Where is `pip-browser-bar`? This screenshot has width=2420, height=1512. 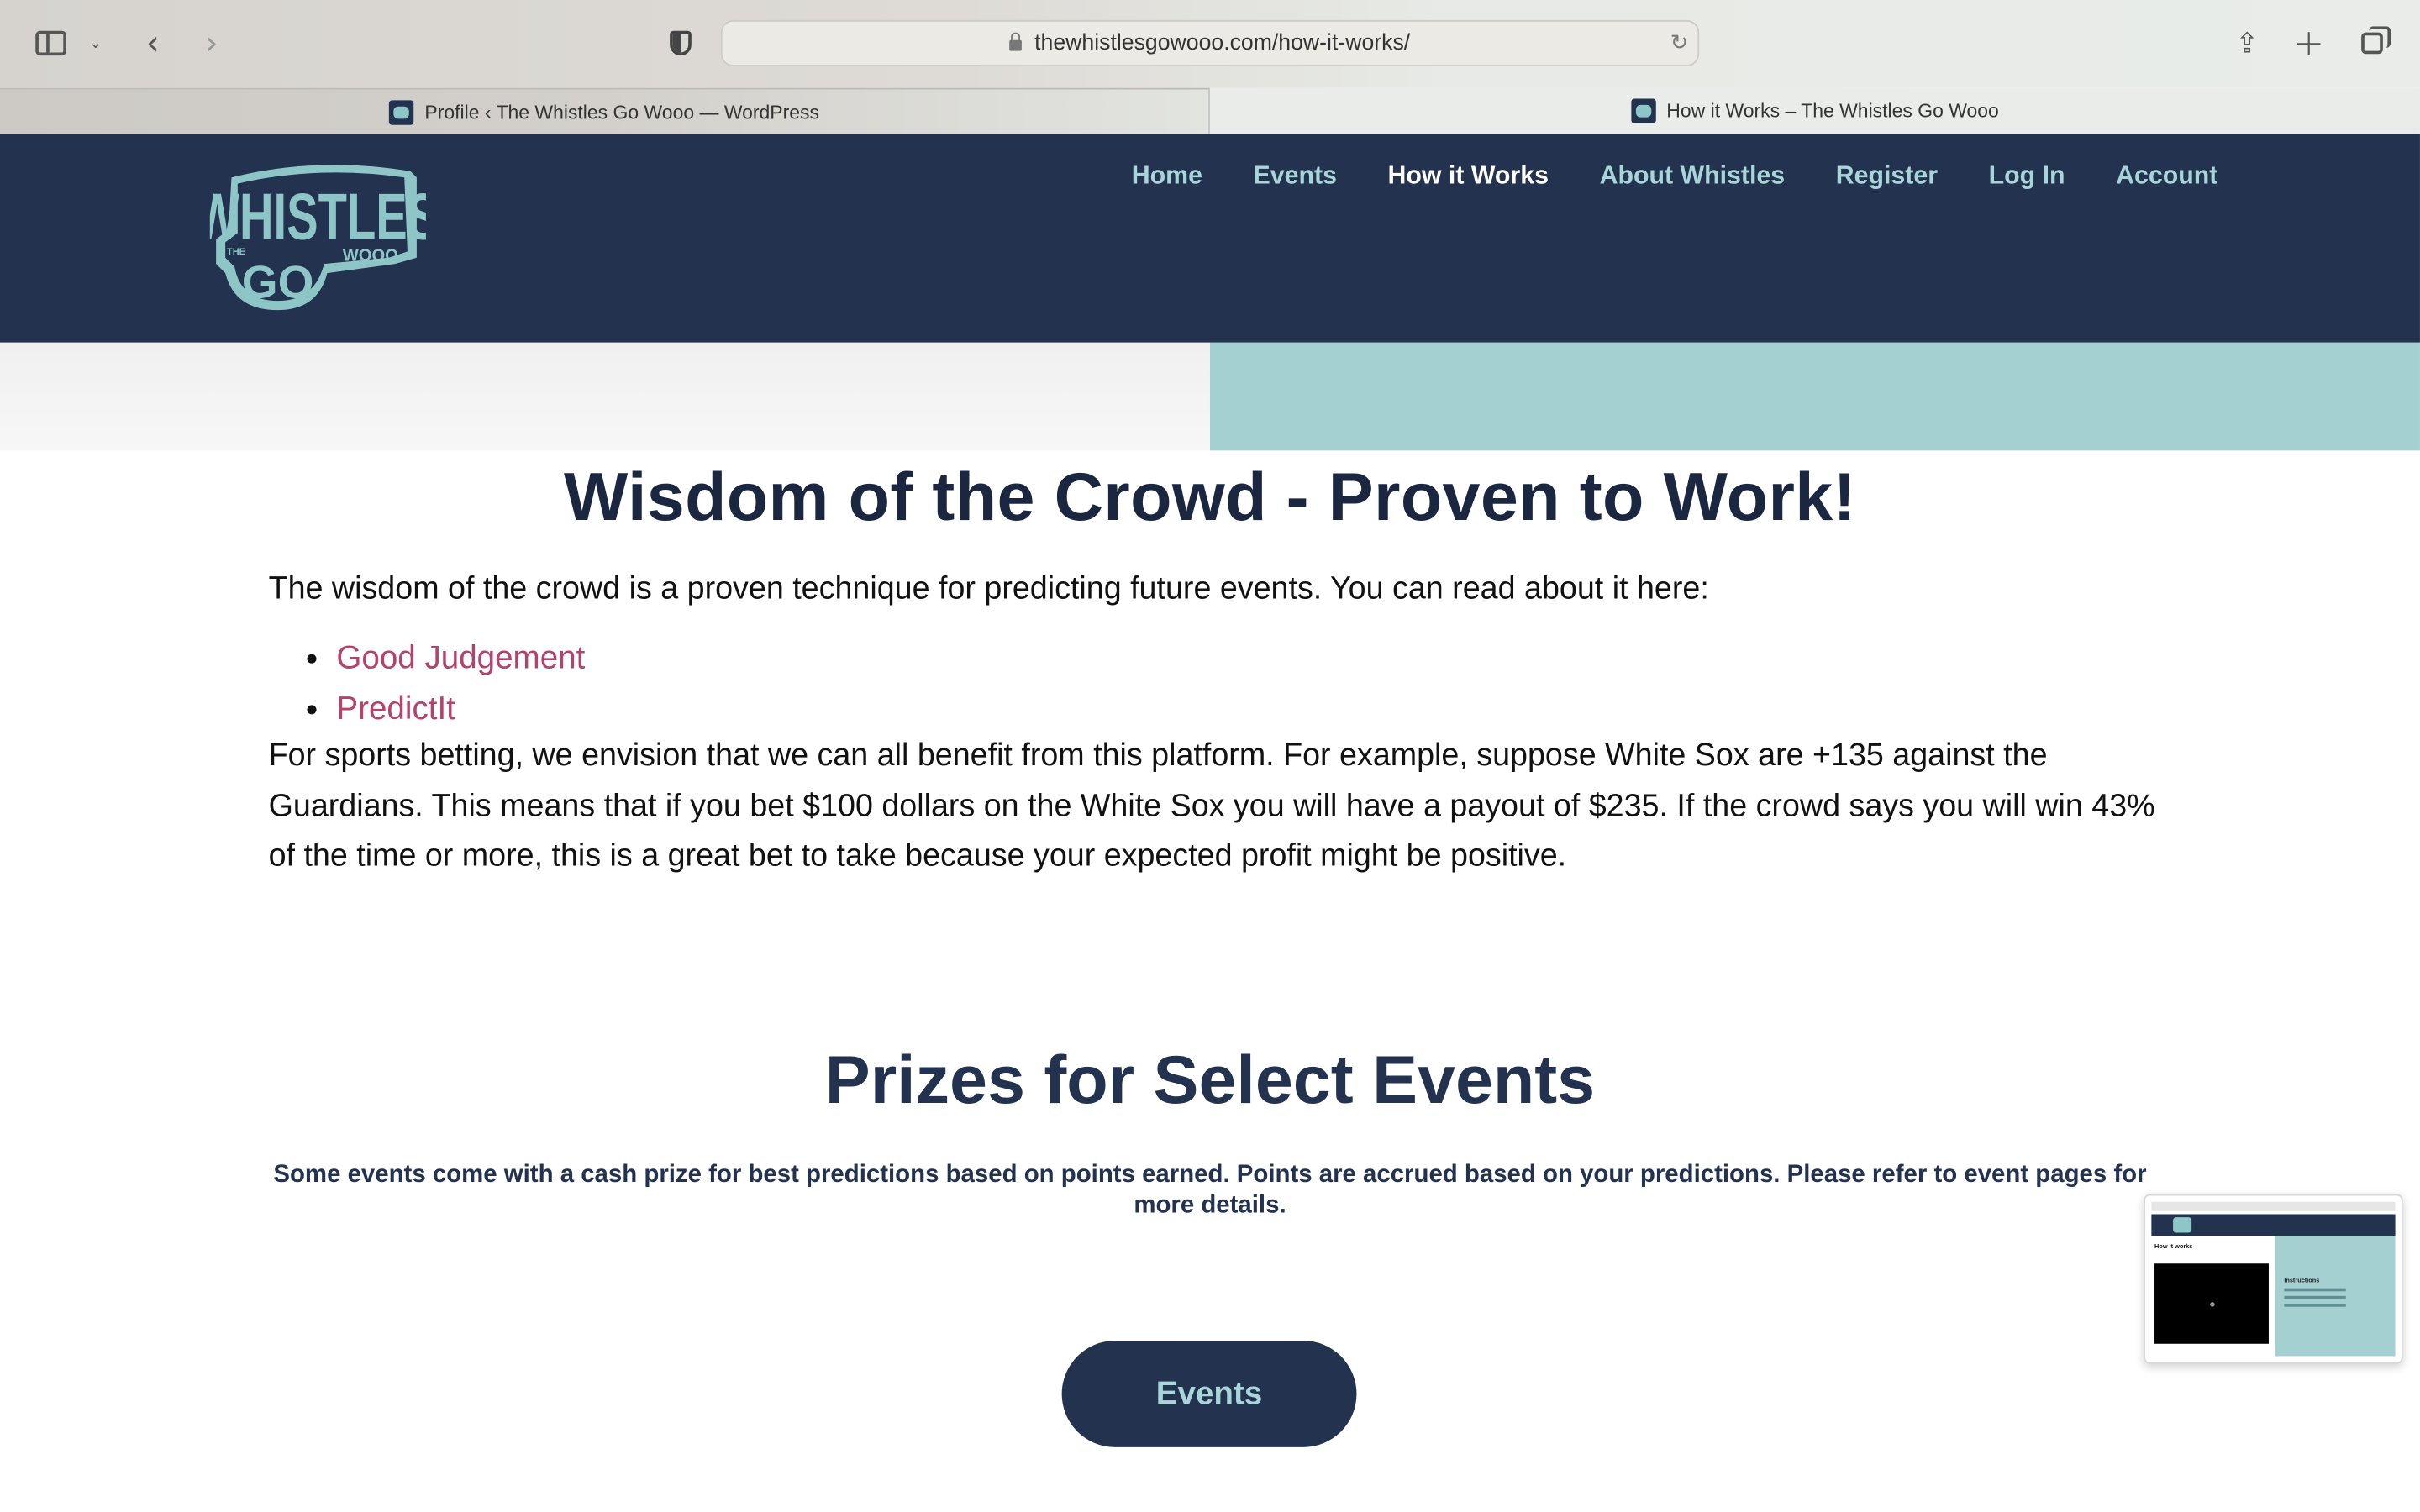
pip-browser-bar is located at coordinates (2273, 1206).